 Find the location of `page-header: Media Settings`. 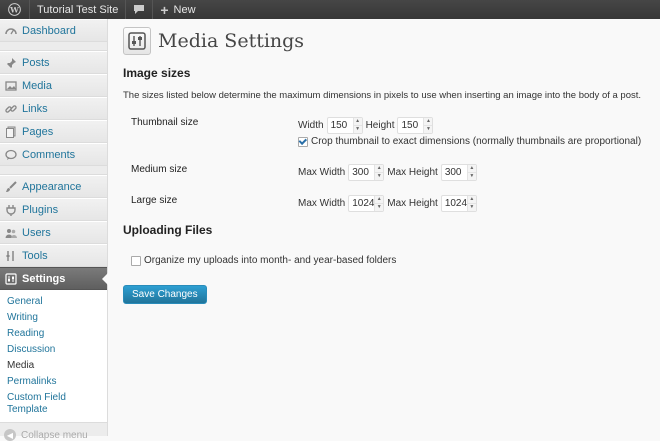

page-header: Media Settings is located at coordinates (391, 41).